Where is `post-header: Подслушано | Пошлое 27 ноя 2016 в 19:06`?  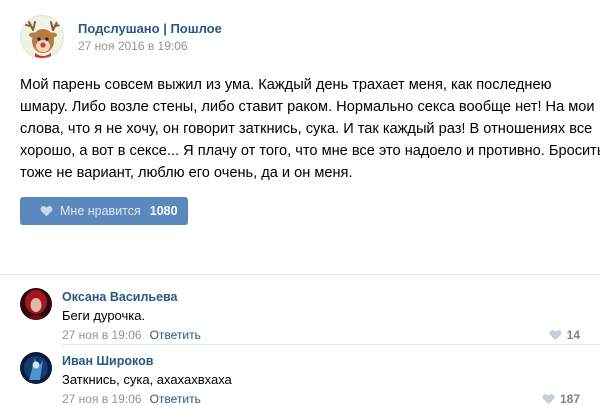 post-header: Подслушано | Пошлое 27 ноя 2016 в 19:06 is located at coordinates (121, 37).